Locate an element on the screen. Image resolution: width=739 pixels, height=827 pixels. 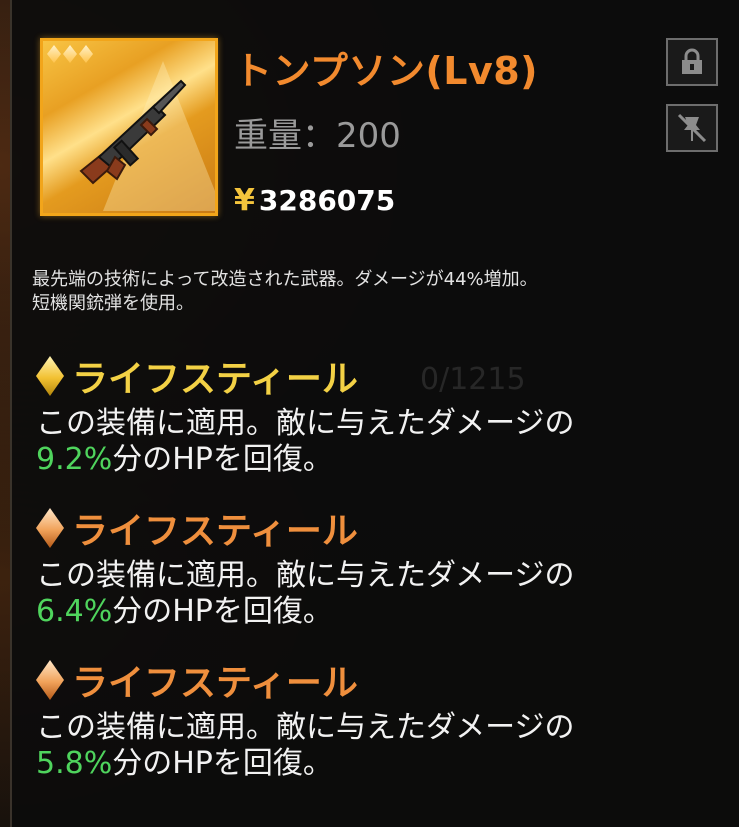
effect-text-line: 9.2%分のHPを回復。 is located at coordinates (366, 460).